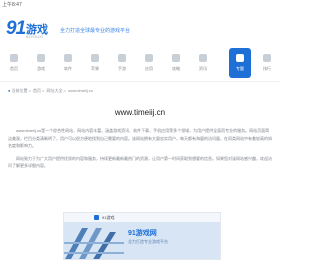  I want to click on location-icon: ●, so click(9, 90).